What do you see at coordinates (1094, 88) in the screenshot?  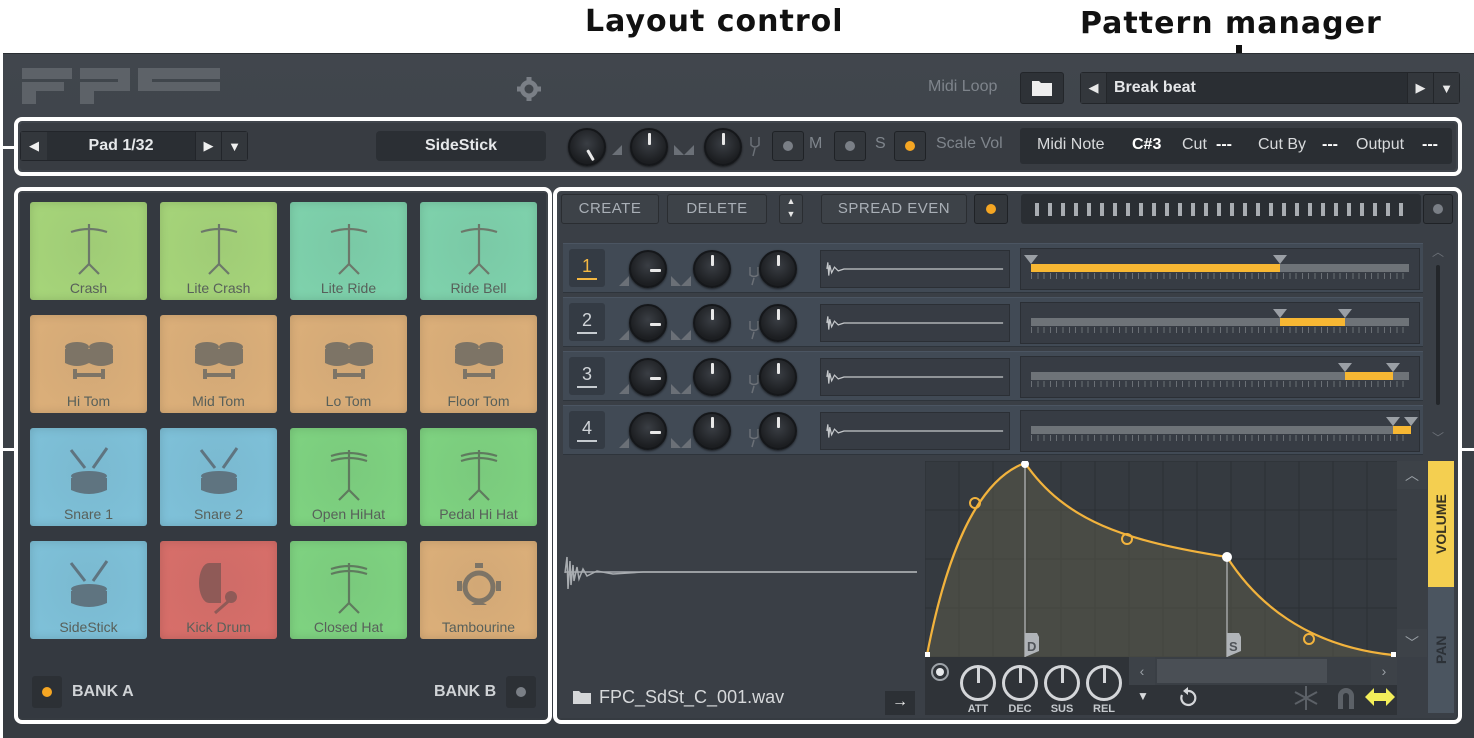 I see `pattern-prev-button: ◀` at bounding box center [1094, 88].